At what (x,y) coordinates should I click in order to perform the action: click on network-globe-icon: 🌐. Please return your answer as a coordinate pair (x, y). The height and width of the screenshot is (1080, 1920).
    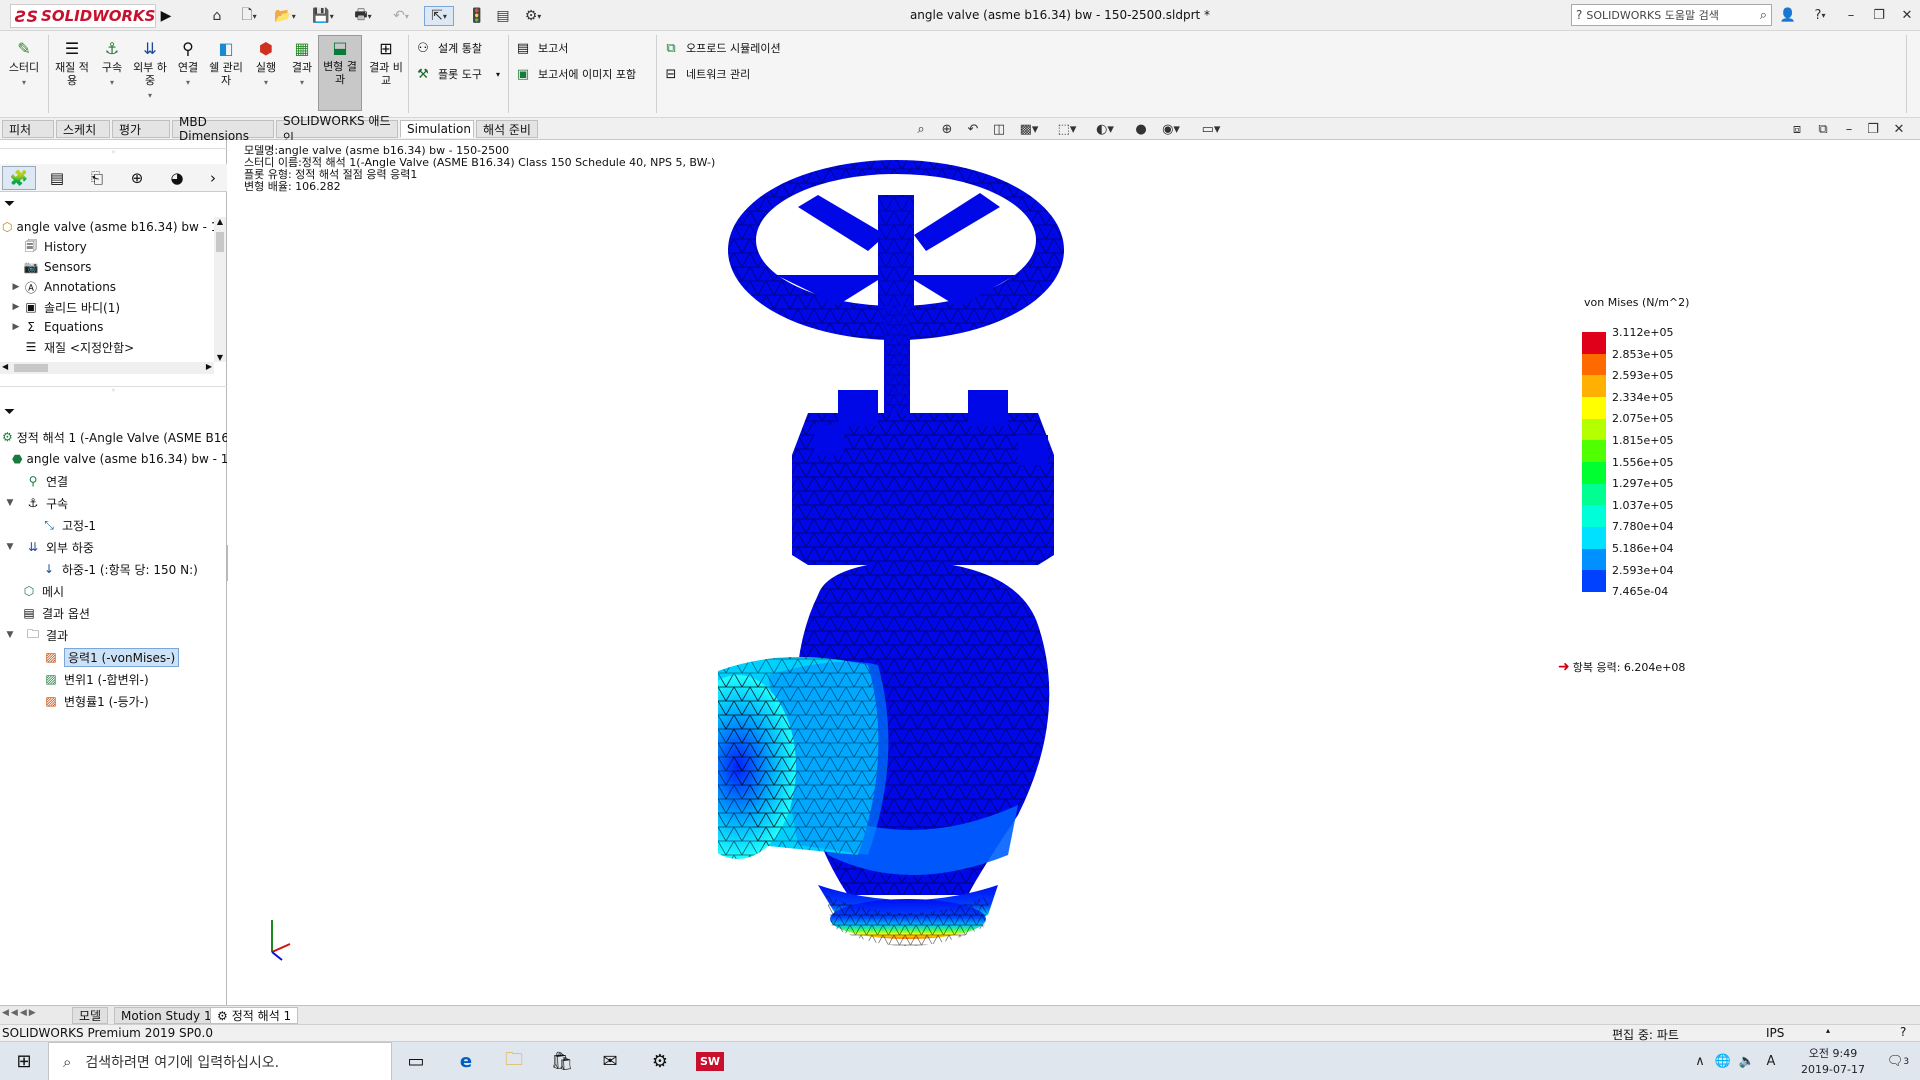
    Looking at the image, I should click on (1723, 1061).